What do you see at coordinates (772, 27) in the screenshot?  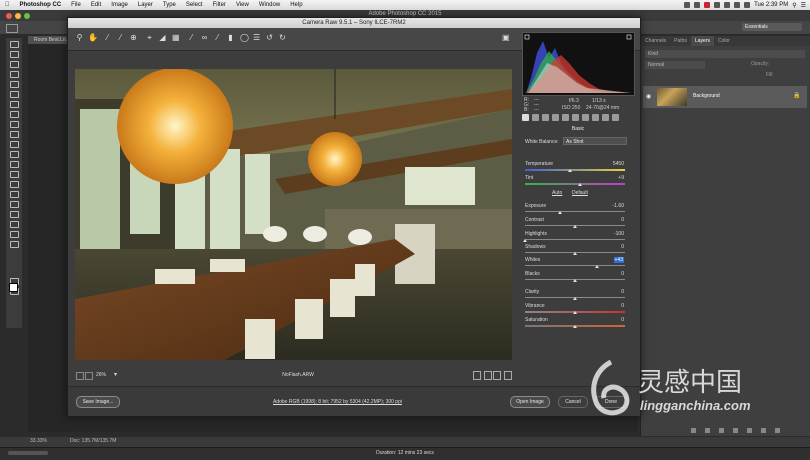 I see `workspace-switcher: Essentials` at bounding box center [772, 27].